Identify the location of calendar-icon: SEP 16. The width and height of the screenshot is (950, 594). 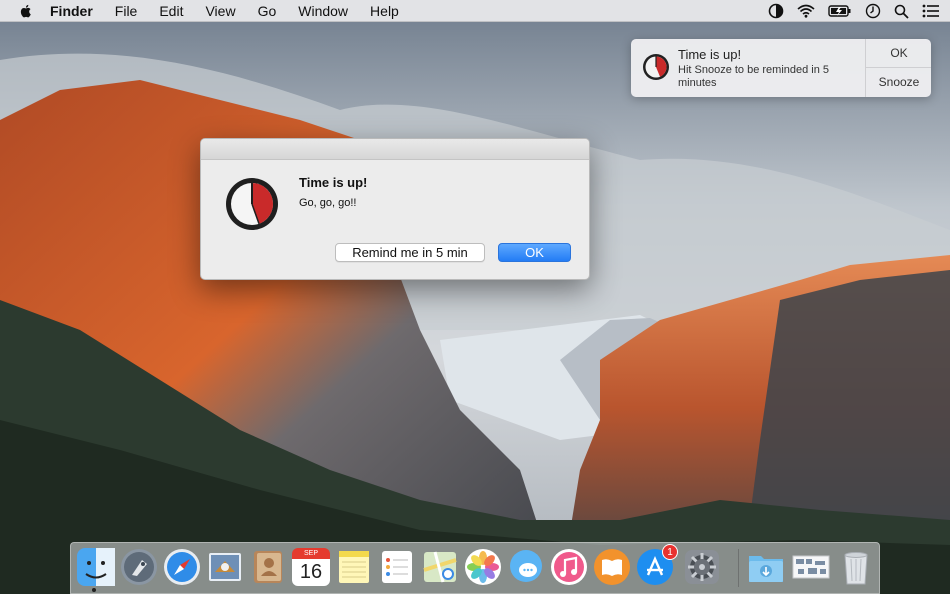
(311, 567).